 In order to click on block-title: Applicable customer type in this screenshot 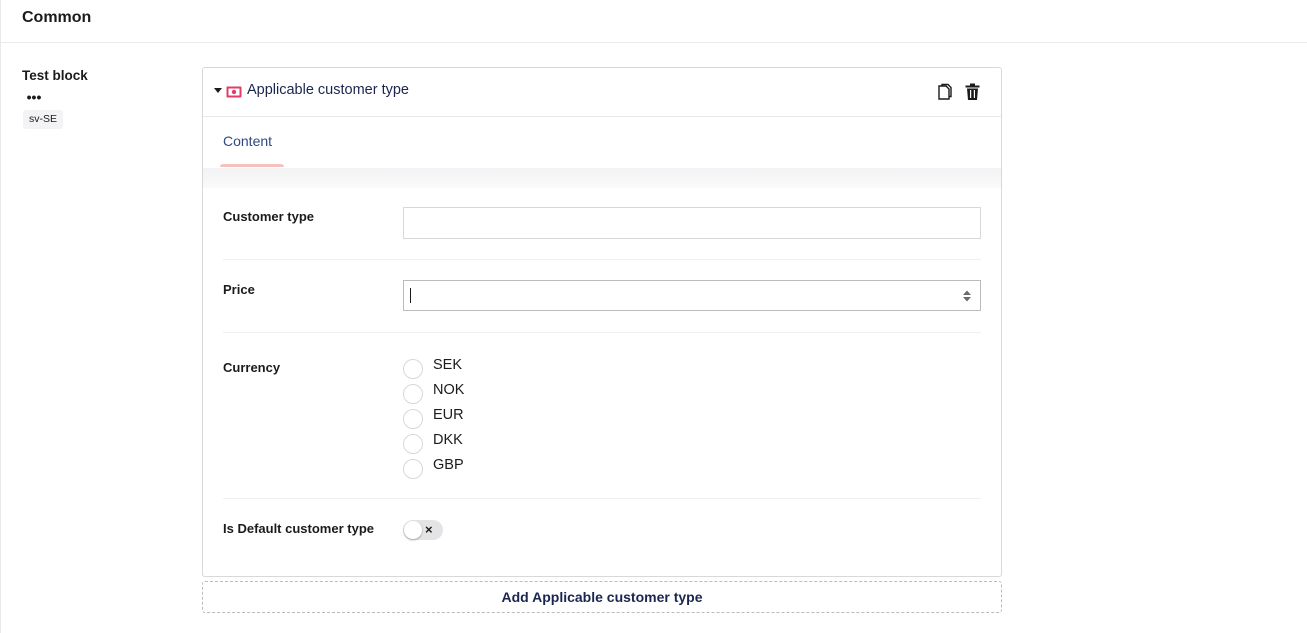, I will do `click(328, 90)`.